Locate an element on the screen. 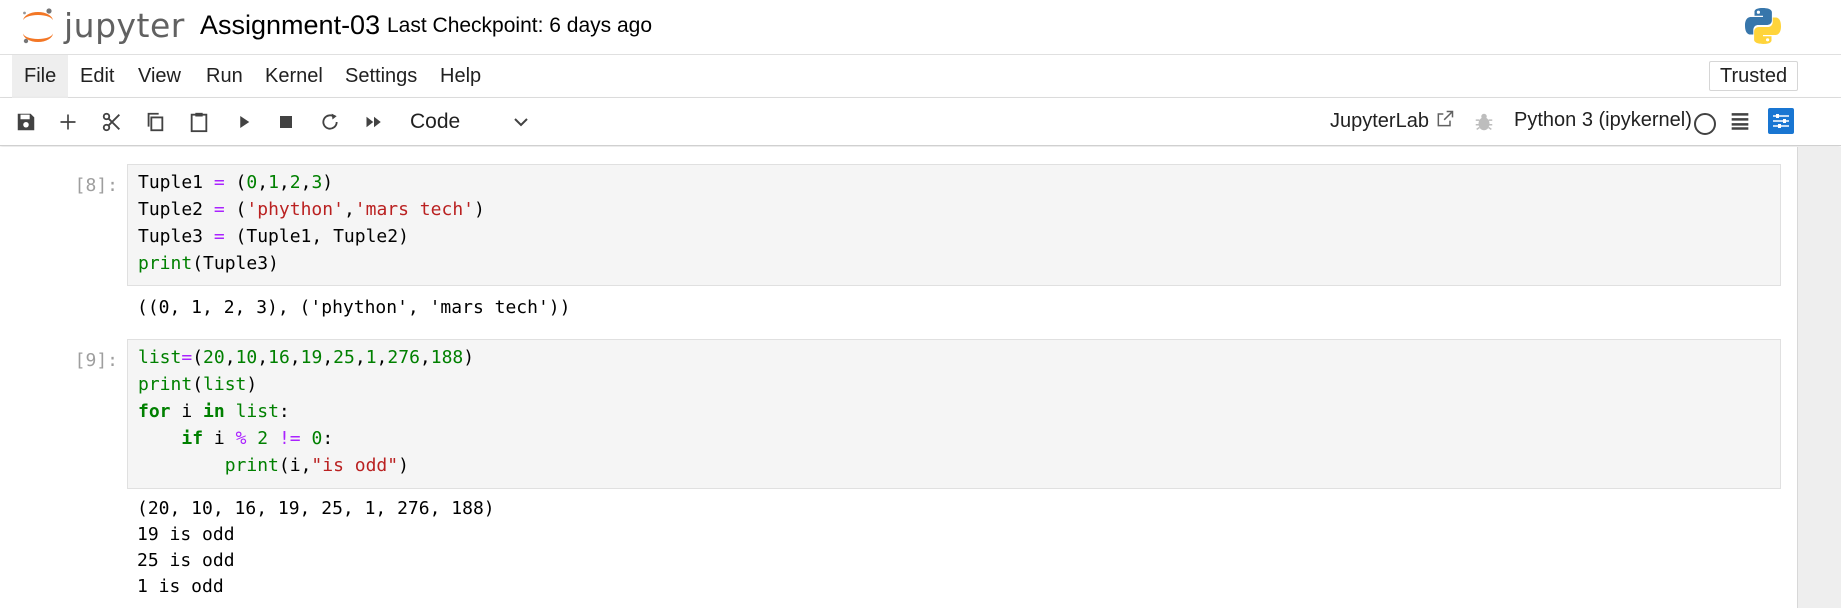 Image resolution: width=1841 pixels, height=608 pixels. debugger-button is located at coordinates (1484, 124).